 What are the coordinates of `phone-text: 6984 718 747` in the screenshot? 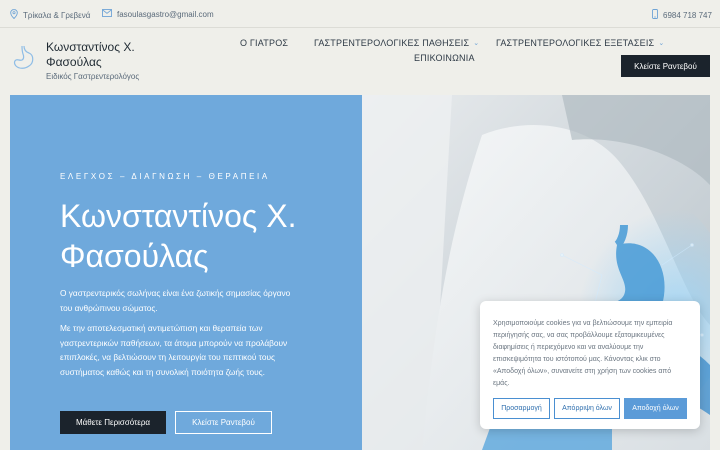 It's located at (687, 15).